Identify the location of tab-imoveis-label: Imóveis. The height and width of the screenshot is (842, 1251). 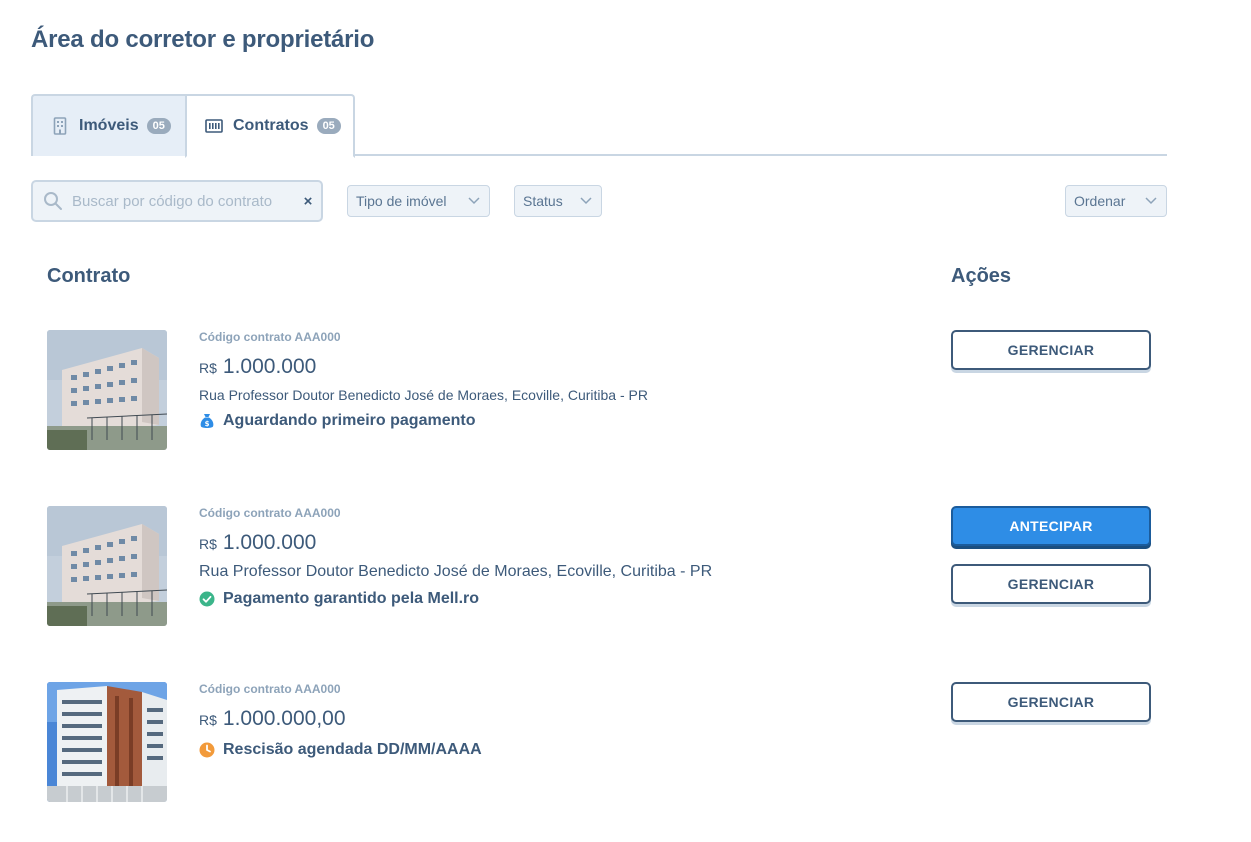
(109, 125).